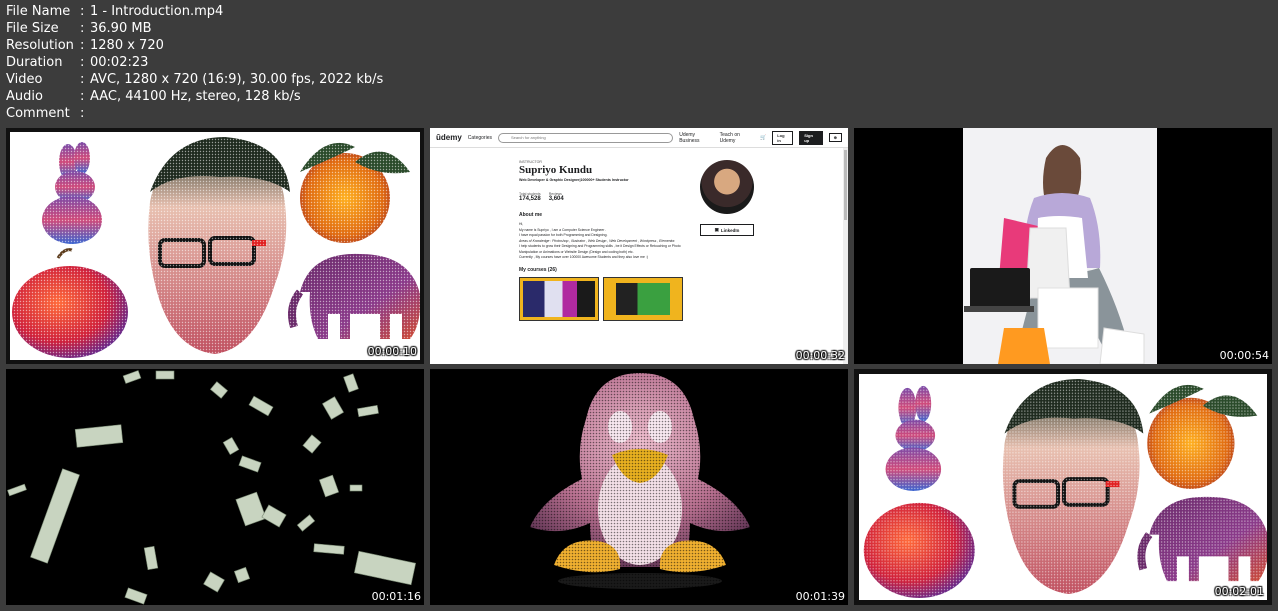  What do you see at coordinates (194, 113) in the screenshot?
I see `meta-row-comment: Comment :` at bounding box center [194, 113].